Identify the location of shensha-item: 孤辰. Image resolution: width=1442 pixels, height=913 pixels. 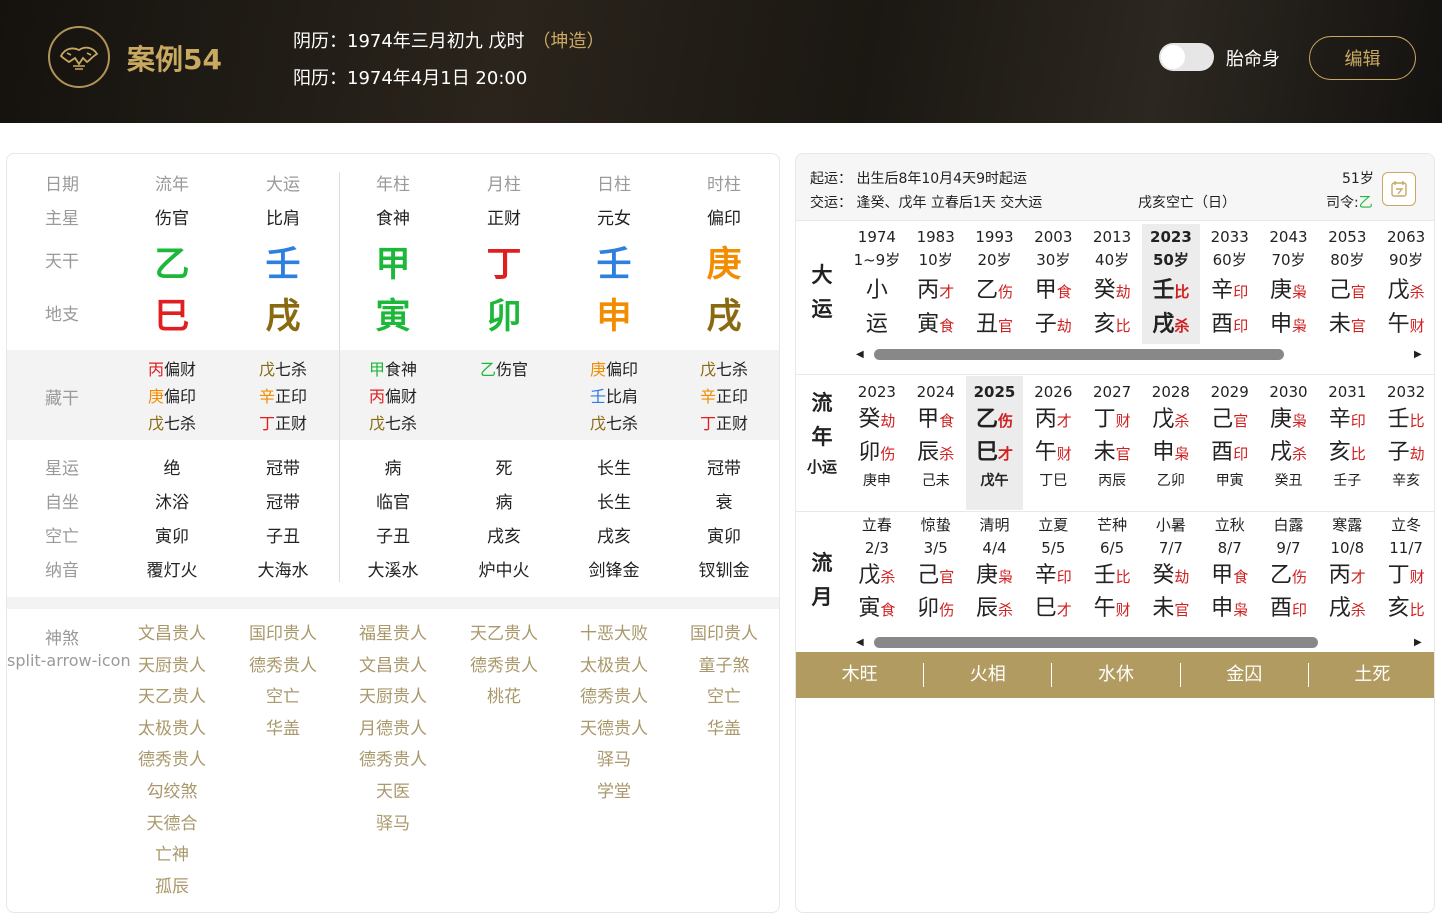
(172, 888).